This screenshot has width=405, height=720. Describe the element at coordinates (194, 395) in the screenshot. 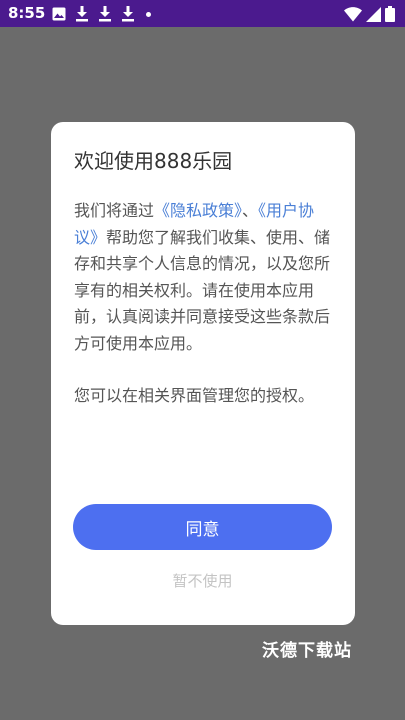

I see `permission-paragraph: 您可以在相关界面管理您的授权。` at that location.